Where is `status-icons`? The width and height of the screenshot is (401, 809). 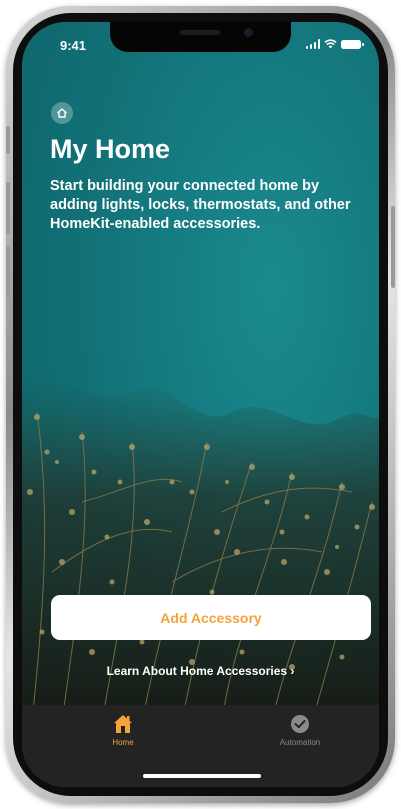
status-icons is located at coordinates (334, 44).